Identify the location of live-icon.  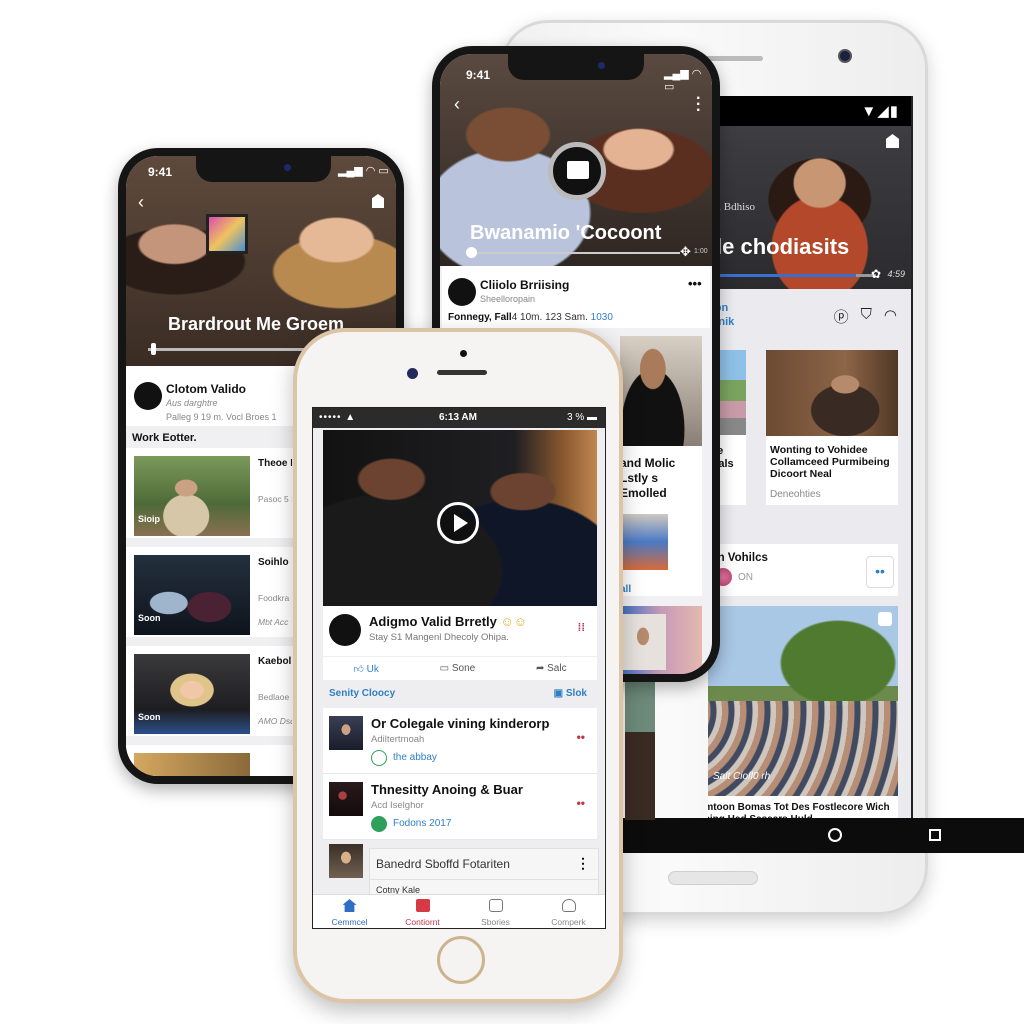
(422, 905).